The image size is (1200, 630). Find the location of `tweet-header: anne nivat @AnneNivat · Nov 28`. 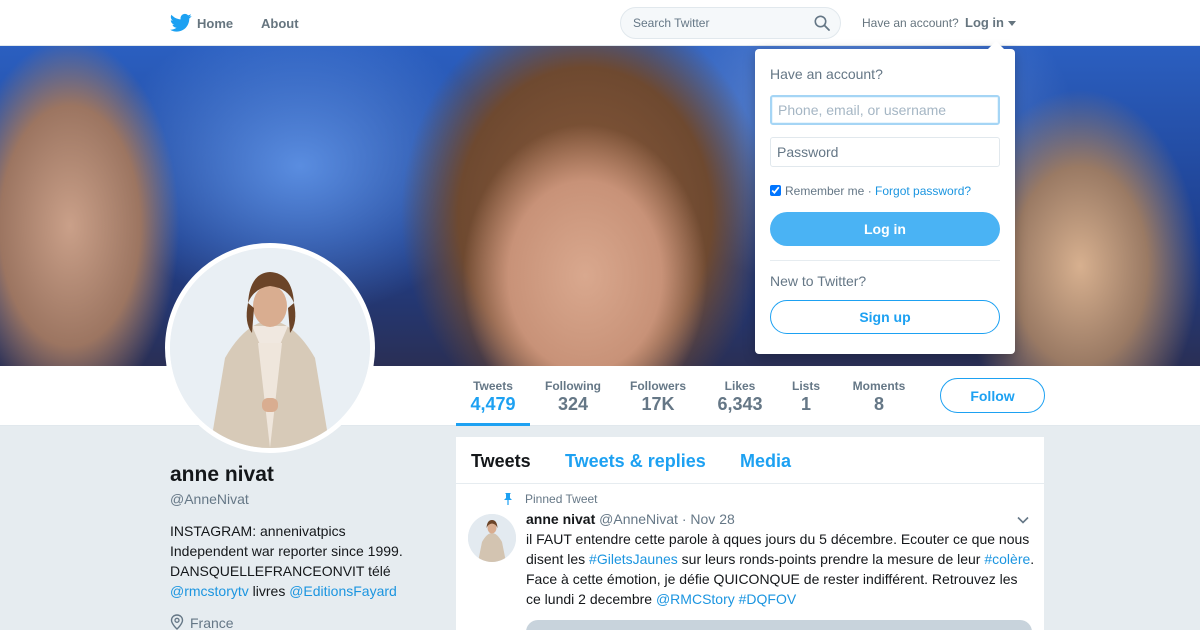

tweet-header: anne nivat @AnneNivat · Nov 28 is located at coordinates (630, 519).